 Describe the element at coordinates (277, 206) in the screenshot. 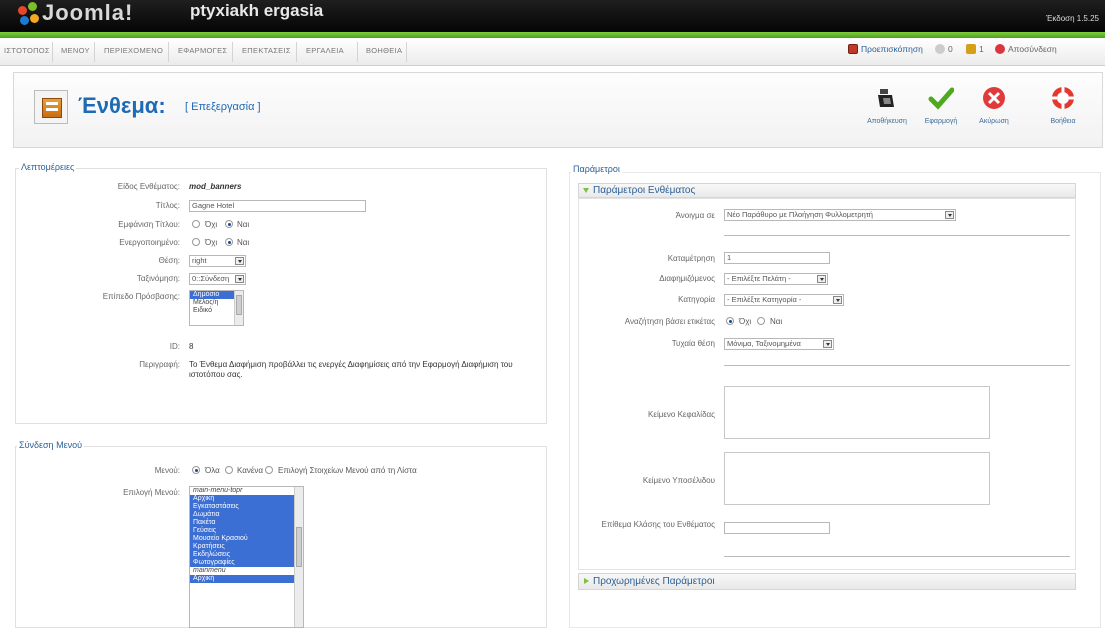

I see `title-input: Gagne Hotel` at that location.